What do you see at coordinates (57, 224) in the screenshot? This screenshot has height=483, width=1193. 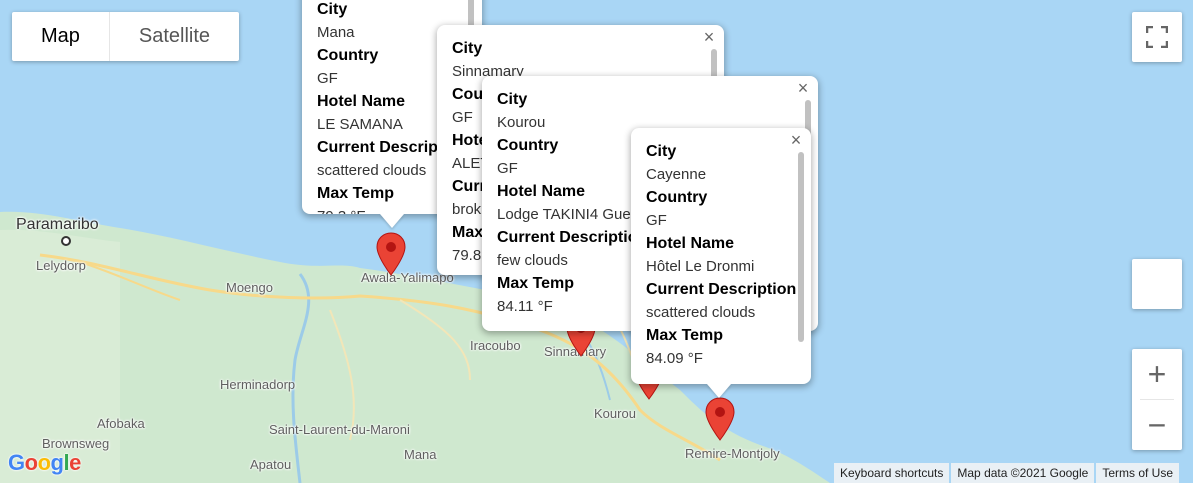 I see `place-label: Paramaribo` at bounding box center [57, 224].